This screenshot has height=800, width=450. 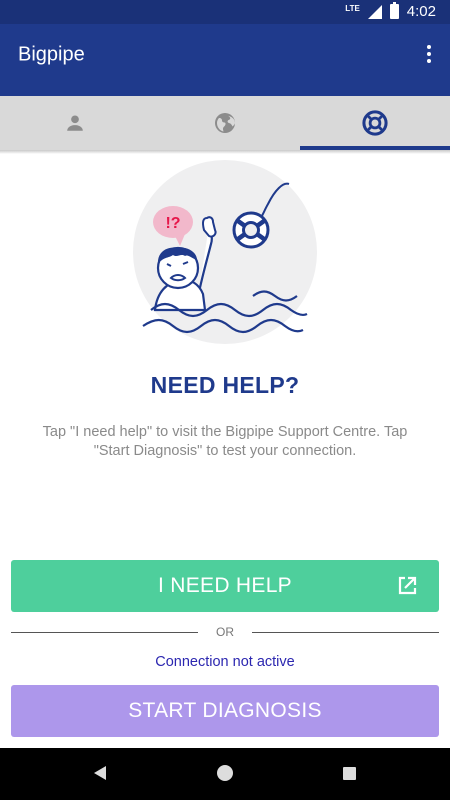 What do you see at coordinates (429, 54) in the screenshot?
I see `overflow-menu-icon` at bounding box center [429, 54].